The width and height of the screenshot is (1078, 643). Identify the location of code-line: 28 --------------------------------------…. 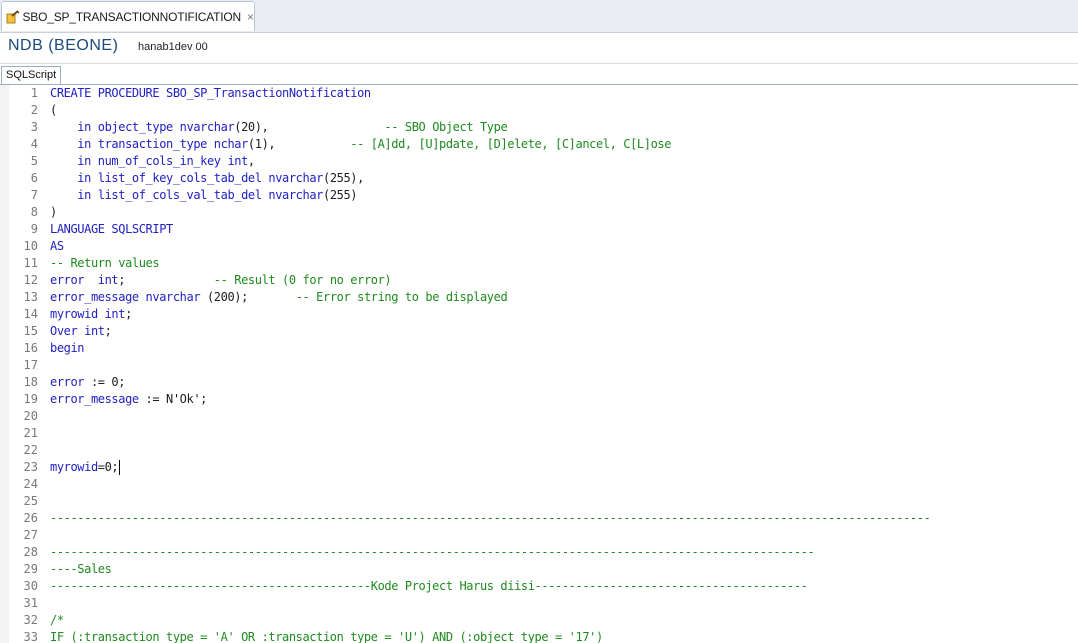
(539, 552).